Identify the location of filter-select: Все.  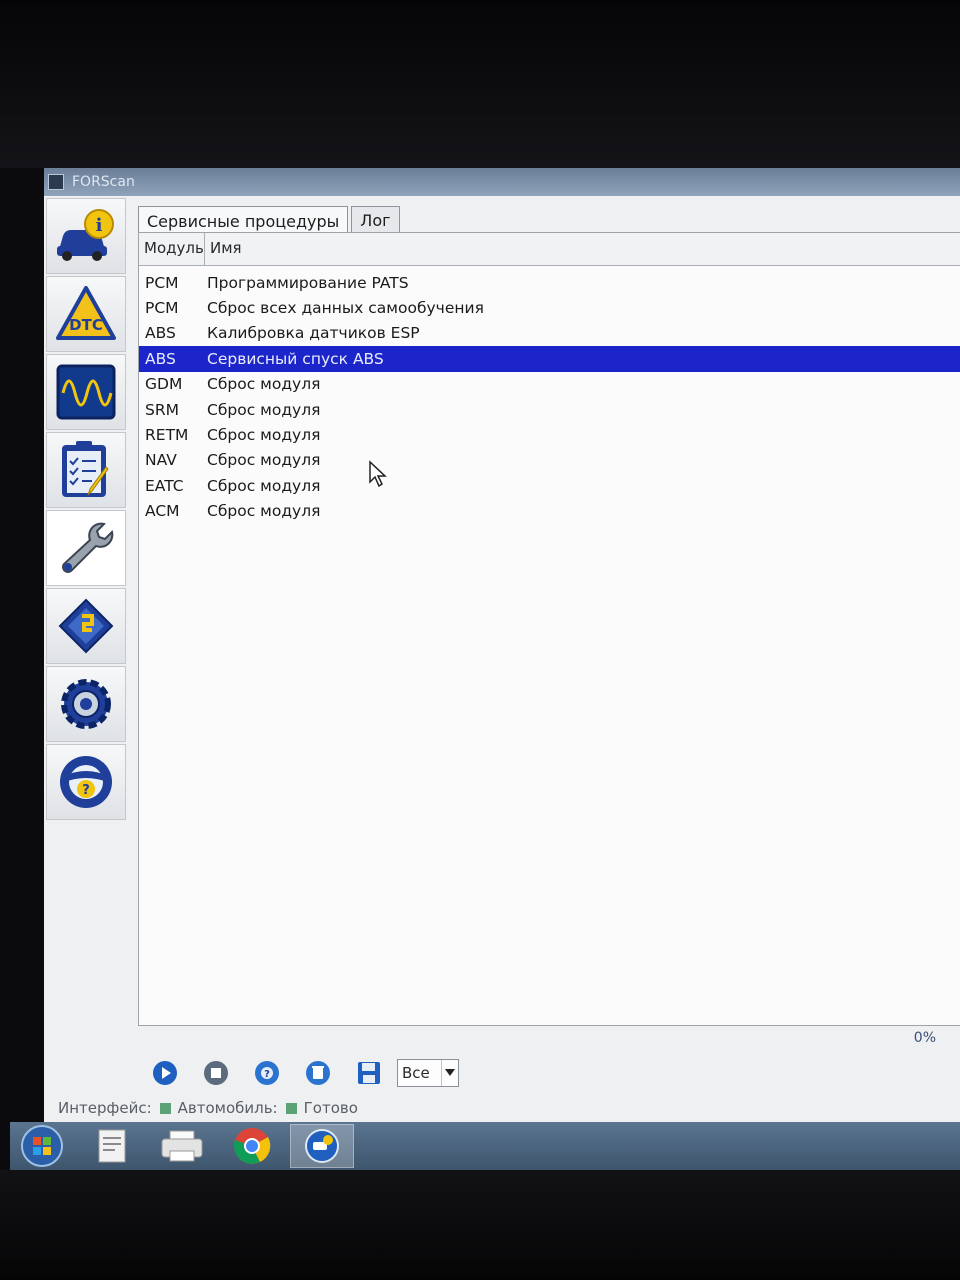
(428, 1073).